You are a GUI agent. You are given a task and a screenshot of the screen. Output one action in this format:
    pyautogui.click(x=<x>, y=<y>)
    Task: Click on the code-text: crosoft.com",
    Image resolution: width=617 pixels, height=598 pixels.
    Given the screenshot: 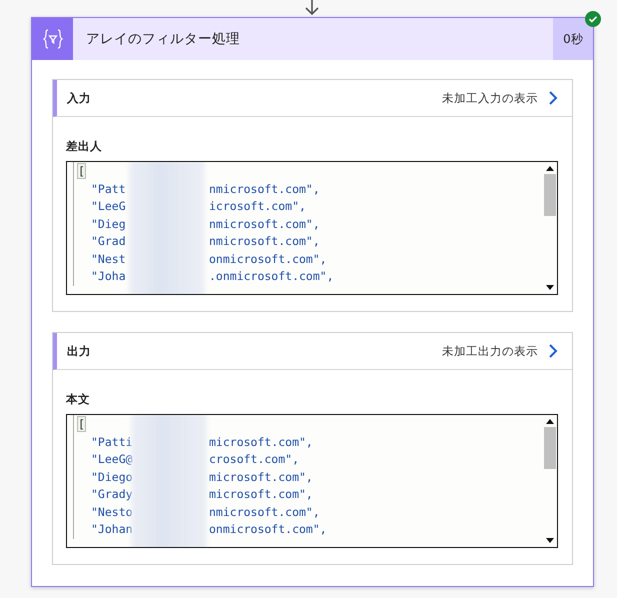 What is the action you would take?
    pyautogui.click(x=254, y=459)
    